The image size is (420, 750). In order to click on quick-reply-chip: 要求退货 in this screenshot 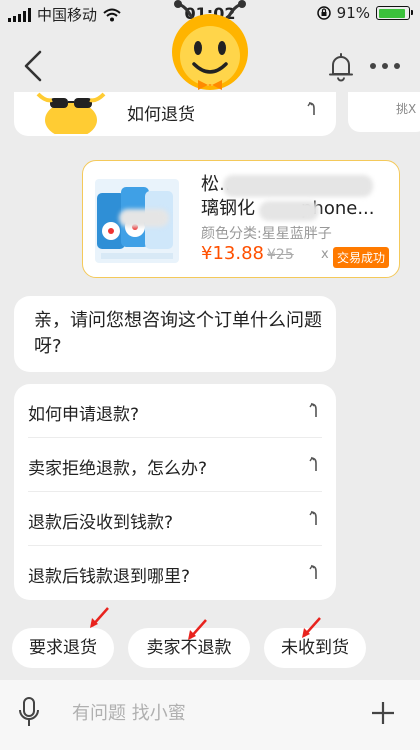, I will do `click(63, 648)`.